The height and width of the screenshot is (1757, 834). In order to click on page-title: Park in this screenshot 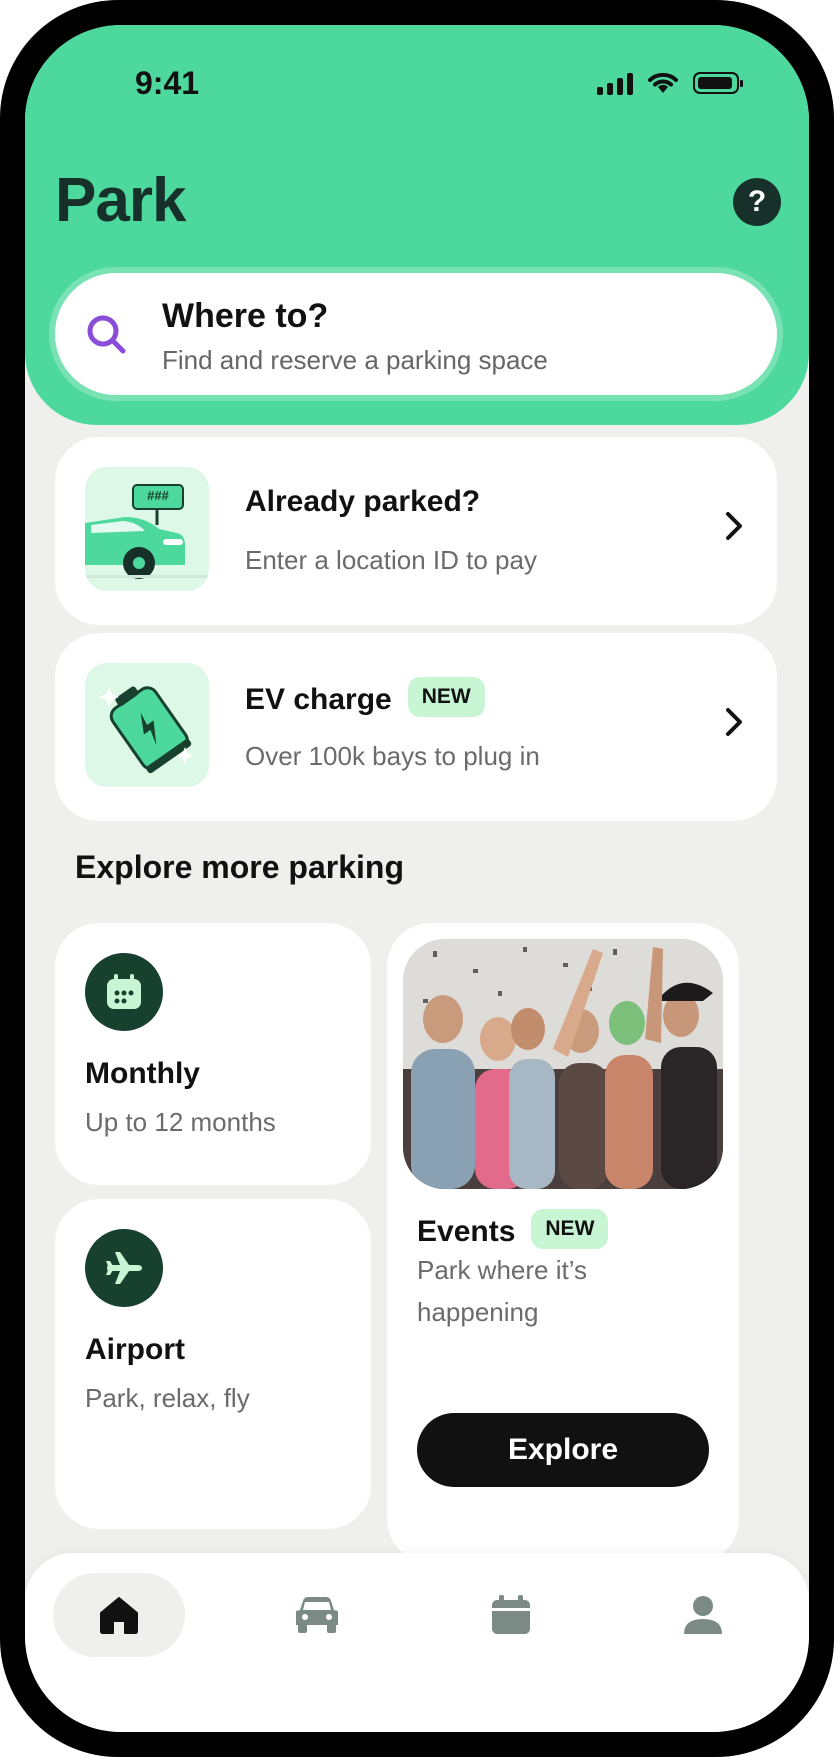, I will do `click(120, 200)`.